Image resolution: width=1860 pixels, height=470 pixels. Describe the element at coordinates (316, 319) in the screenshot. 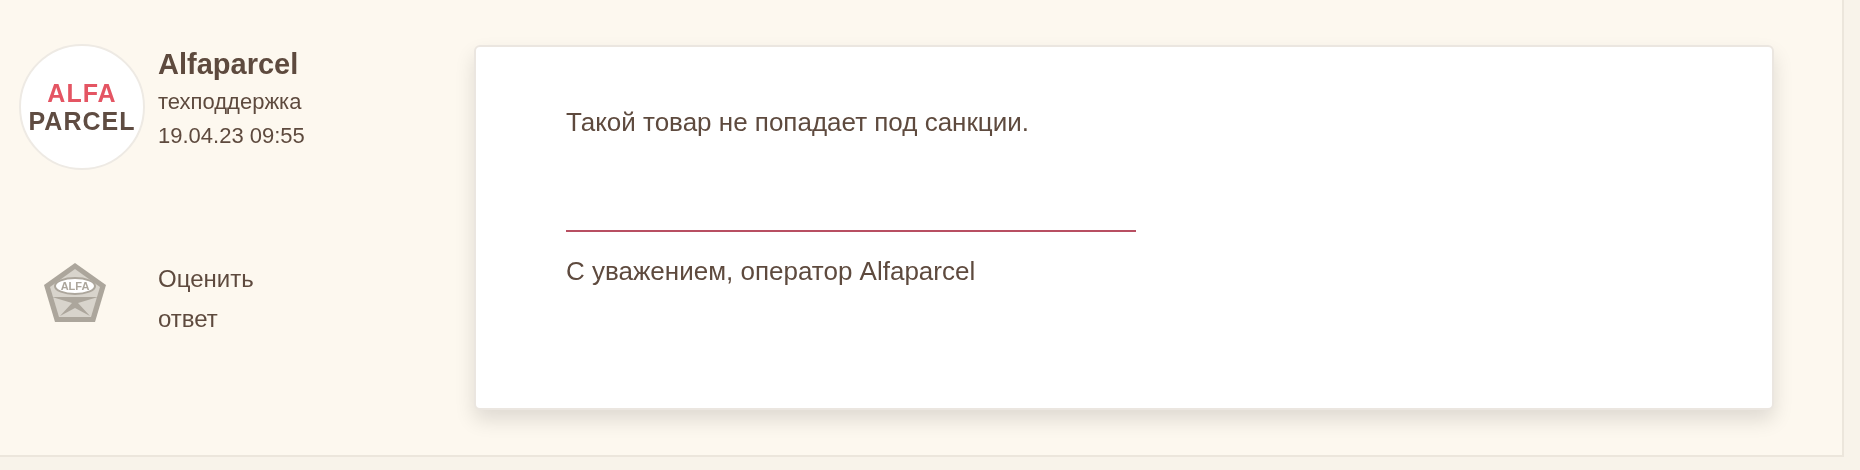

I see `rate-answer-link: ответ` at that location.